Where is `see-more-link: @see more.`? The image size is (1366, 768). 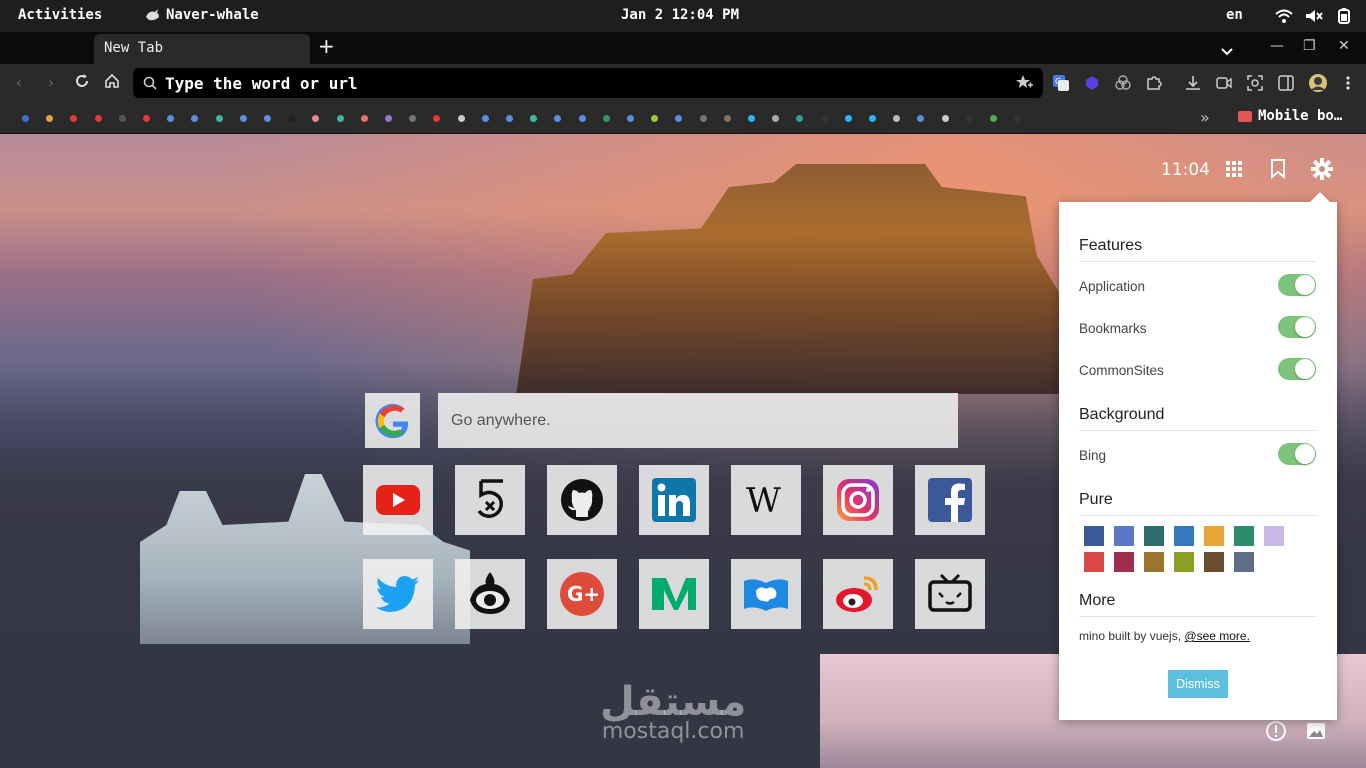
see-more-link: @see more. is located at coordinates (1217, 636).